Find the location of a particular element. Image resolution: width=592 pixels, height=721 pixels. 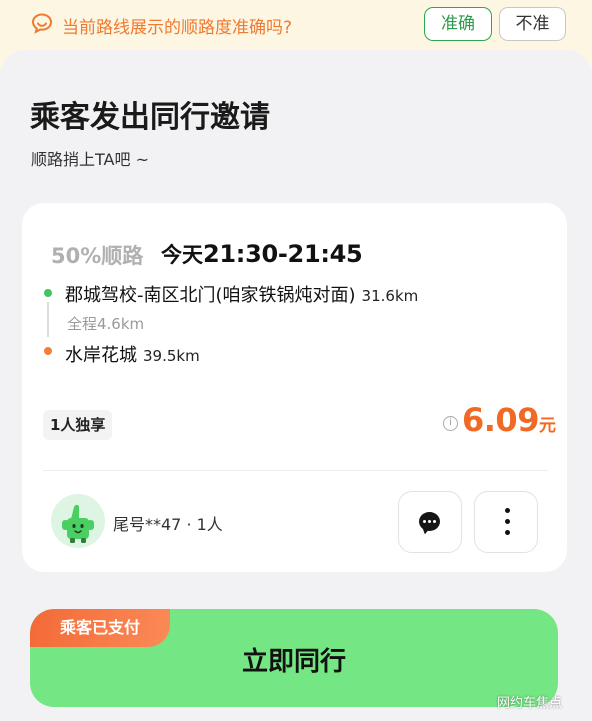

more-vertical-icon is located at coordinates (507, 522).